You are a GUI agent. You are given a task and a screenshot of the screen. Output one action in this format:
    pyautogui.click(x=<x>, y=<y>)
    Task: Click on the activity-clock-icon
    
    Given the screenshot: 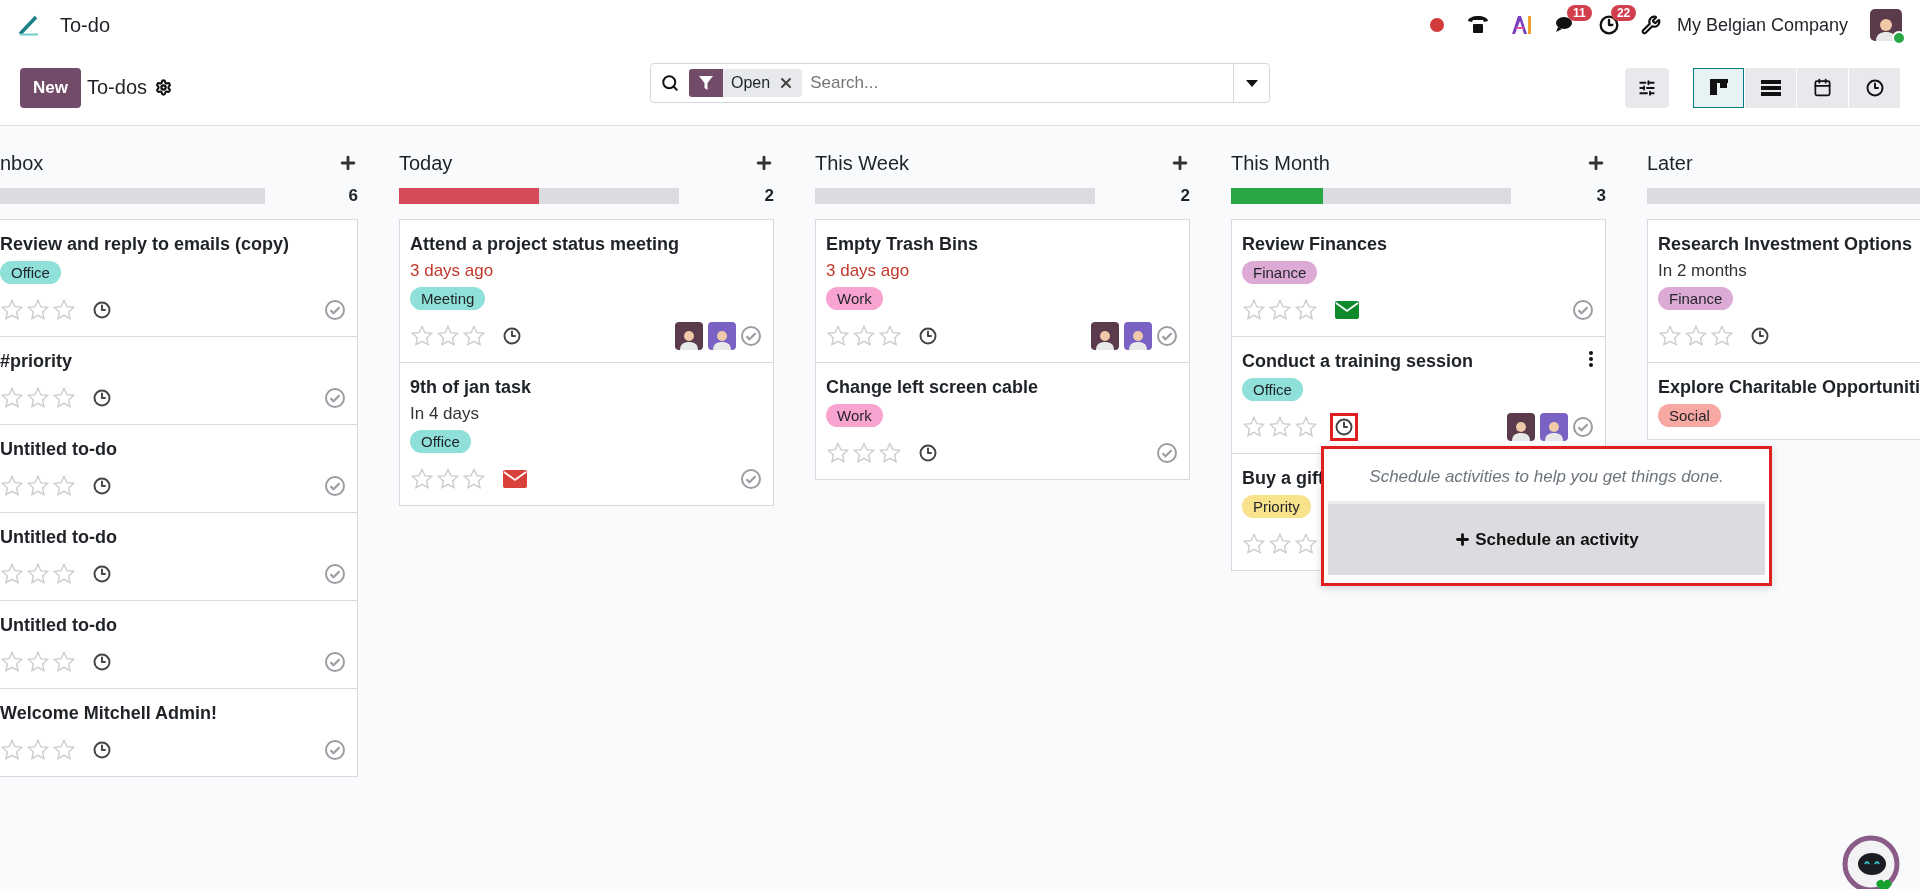 What is the action you would take?
    pyautogui.click(x=1608, y=25)
    